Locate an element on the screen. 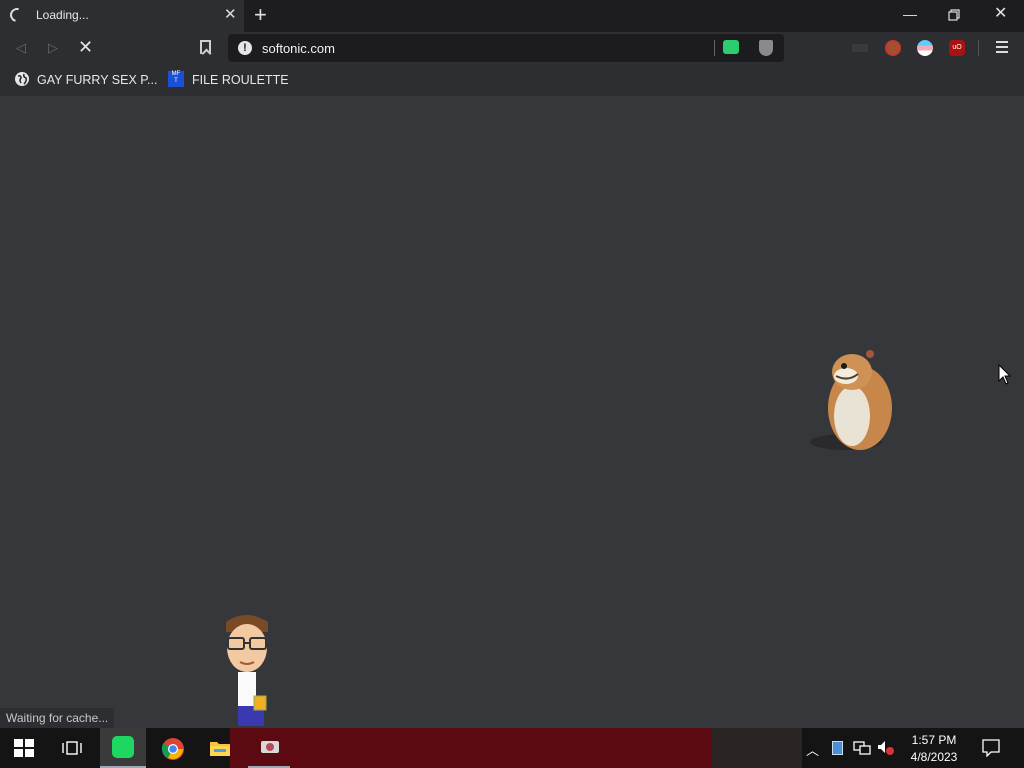 This screenshot has height=768, width=1024. loading-spinner-icon is located at coordinates (17, 15).